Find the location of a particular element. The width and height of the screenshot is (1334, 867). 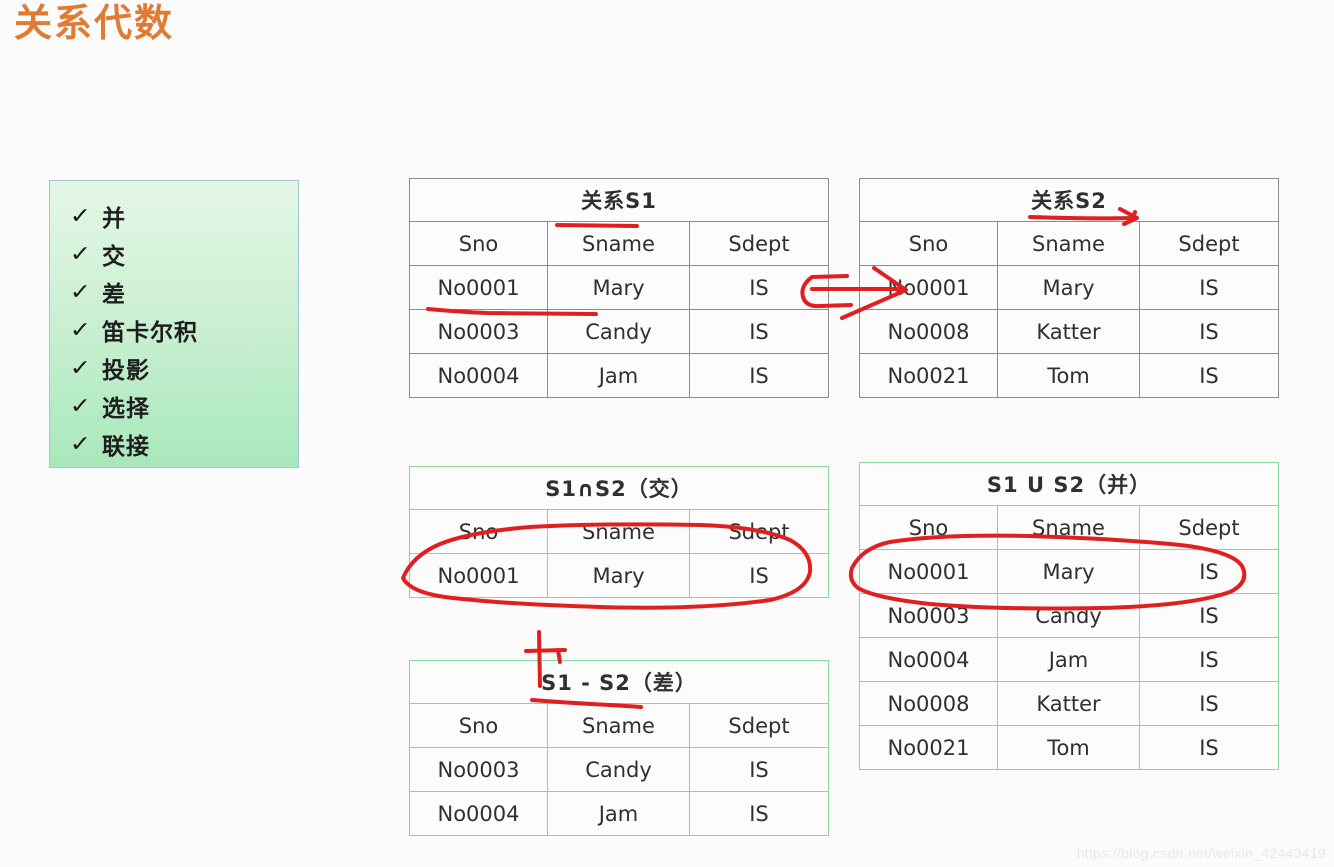

table-caption: S1 - S2（差） is located at coordinates (619, 682).